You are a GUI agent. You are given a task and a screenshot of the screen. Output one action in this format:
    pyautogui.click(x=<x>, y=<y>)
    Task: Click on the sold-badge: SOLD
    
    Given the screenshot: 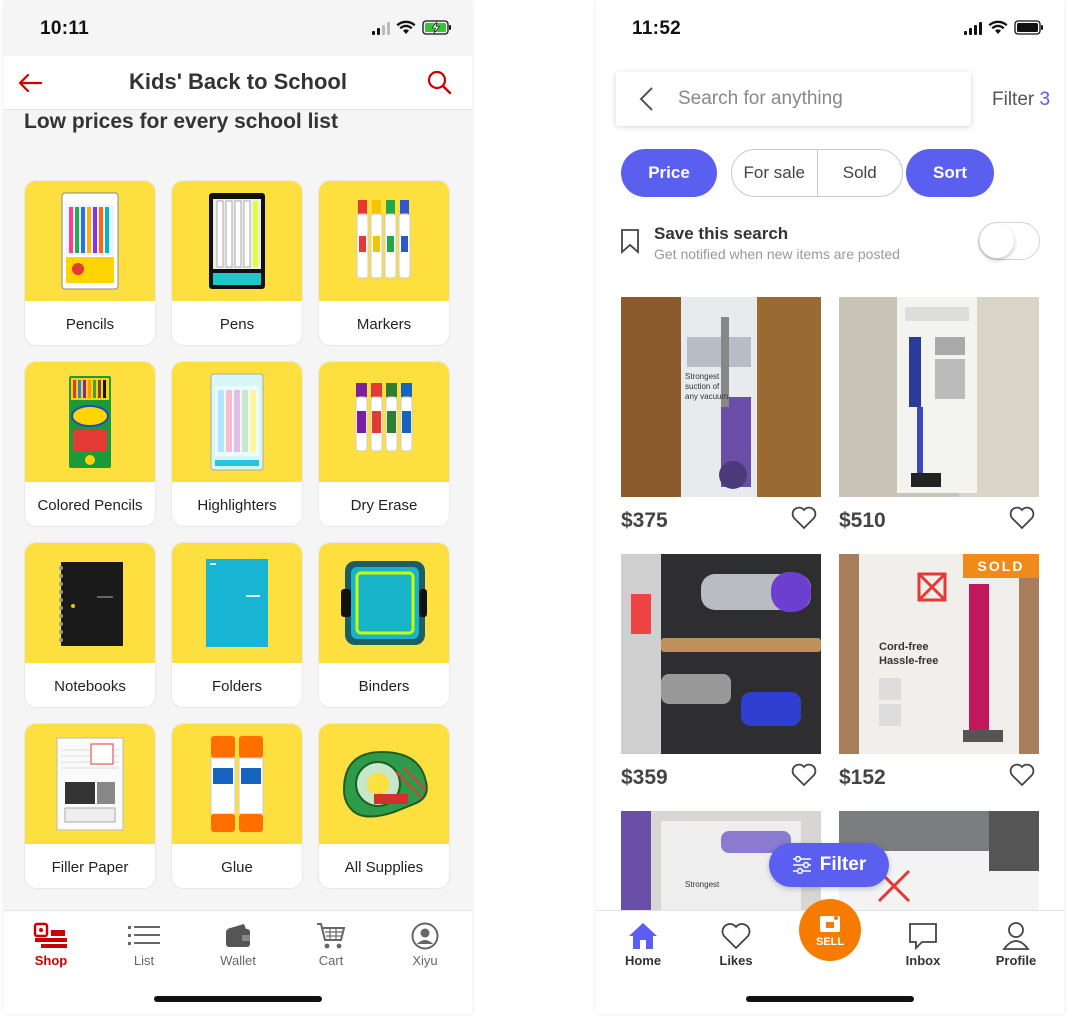 What is the action you would take?
    pyautogui.click(x=1001, y=566)
    